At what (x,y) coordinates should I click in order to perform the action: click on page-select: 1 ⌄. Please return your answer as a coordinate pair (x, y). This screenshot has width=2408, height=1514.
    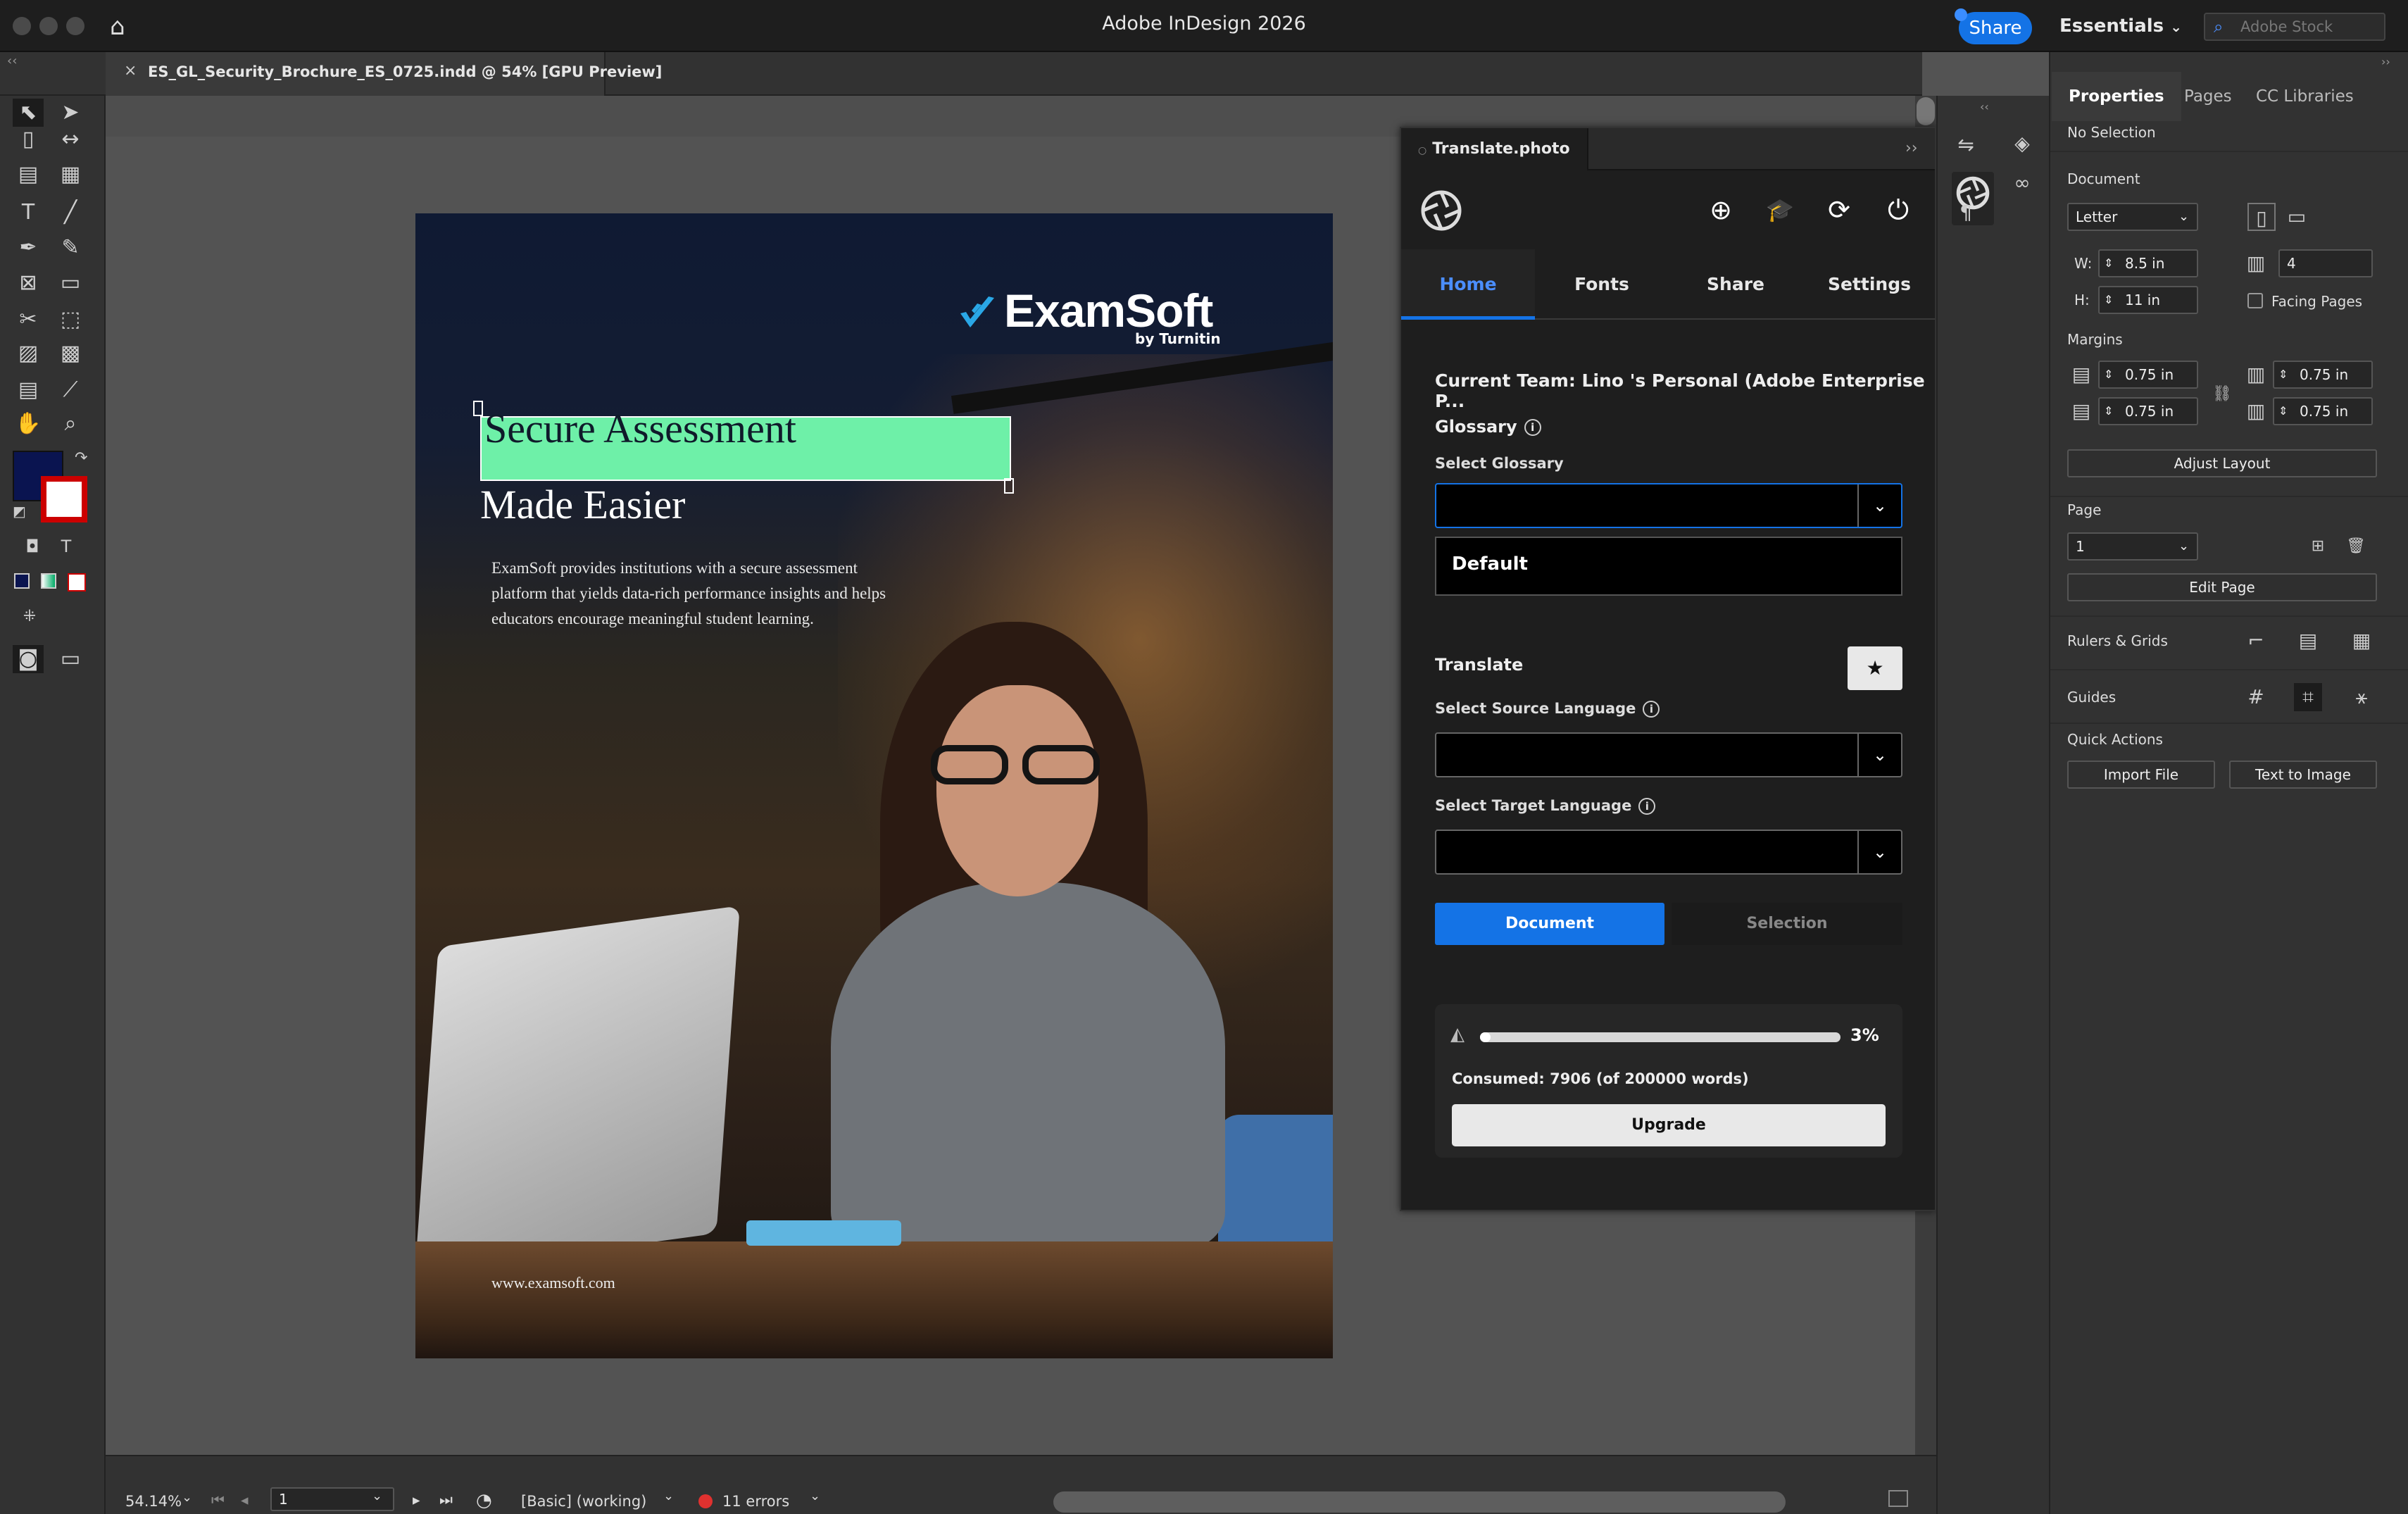
    Looking at the image, I should click on (2132, 546).